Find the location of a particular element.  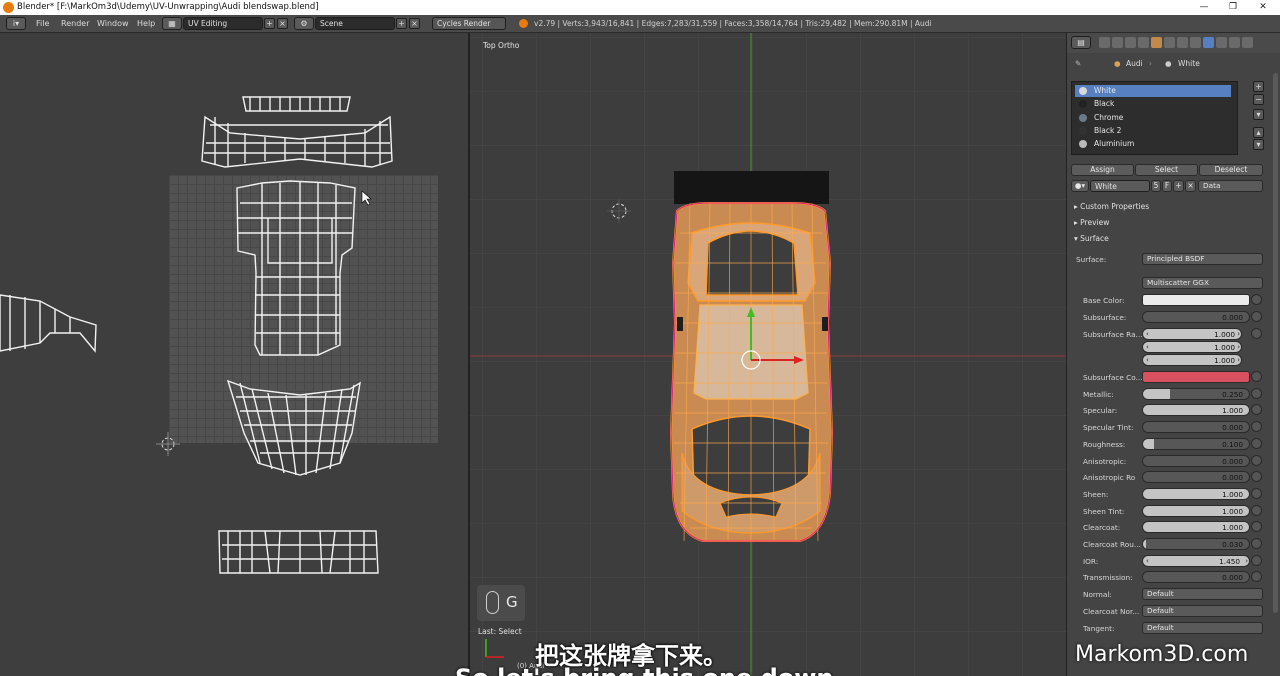

screencast-keys: G is located at coordinates (501, 603).